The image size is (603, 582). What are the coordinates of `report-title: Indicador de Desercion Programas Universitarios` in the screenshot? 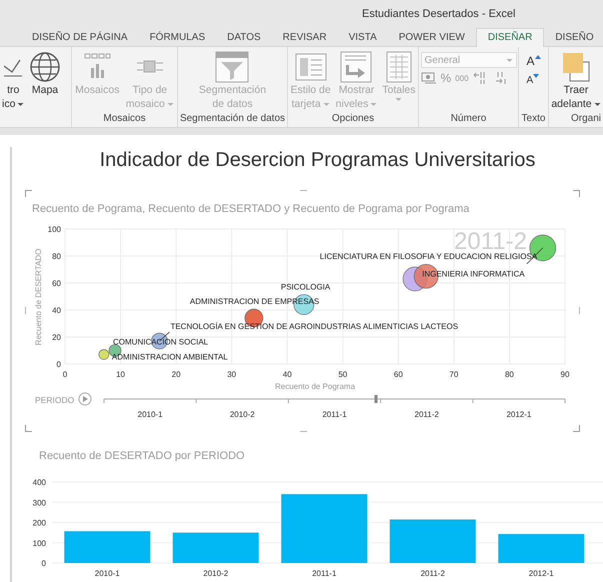 It's located at (317, 160).